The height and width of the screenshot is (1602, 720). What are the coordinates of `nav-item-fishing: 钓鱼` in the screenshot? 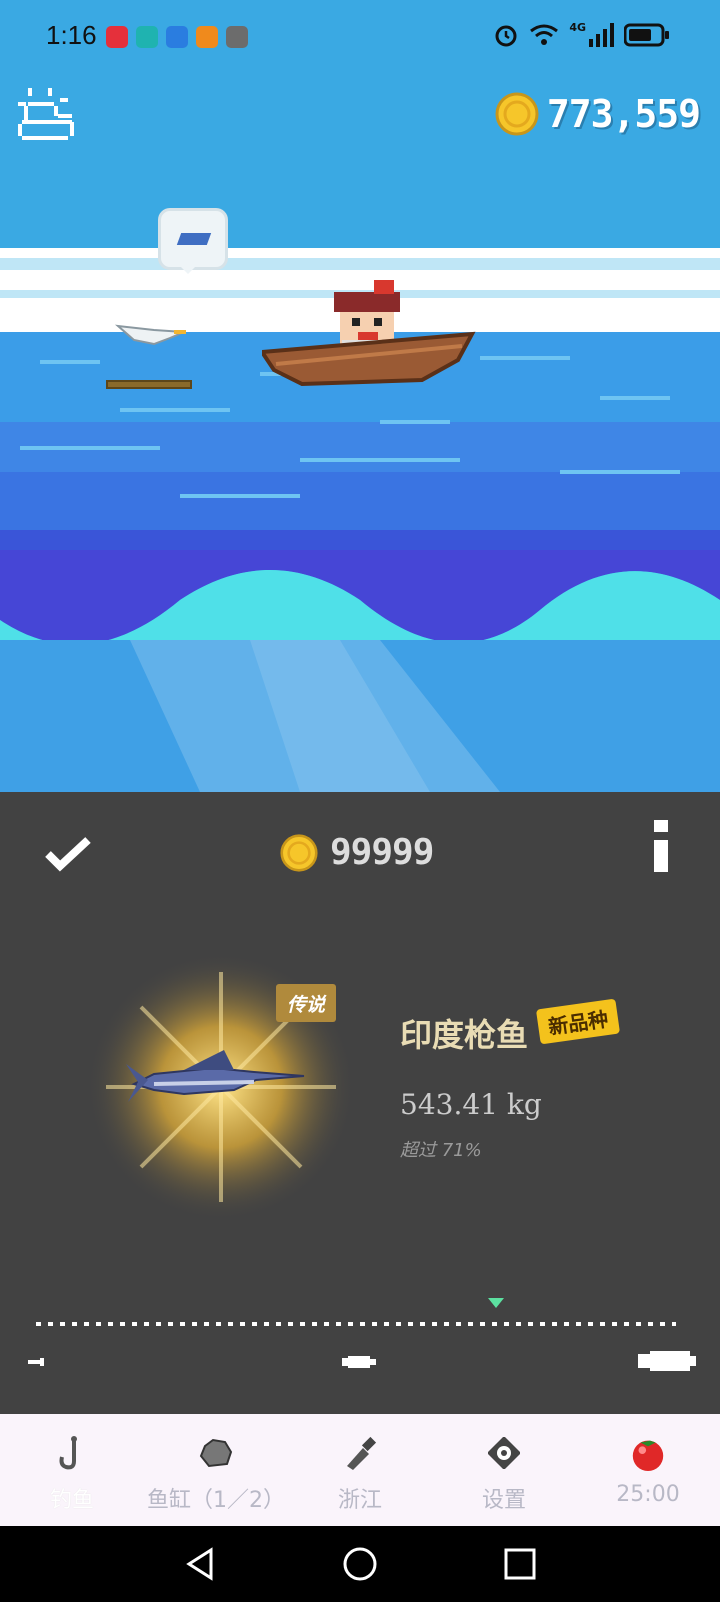 It's located at (72, 1470).